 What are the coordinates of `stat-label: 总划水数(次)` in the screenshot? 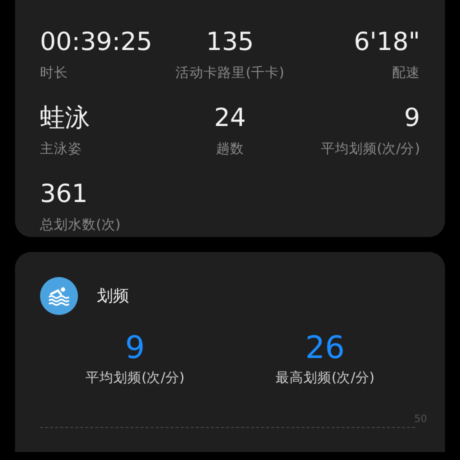 It's located at (81, 225).